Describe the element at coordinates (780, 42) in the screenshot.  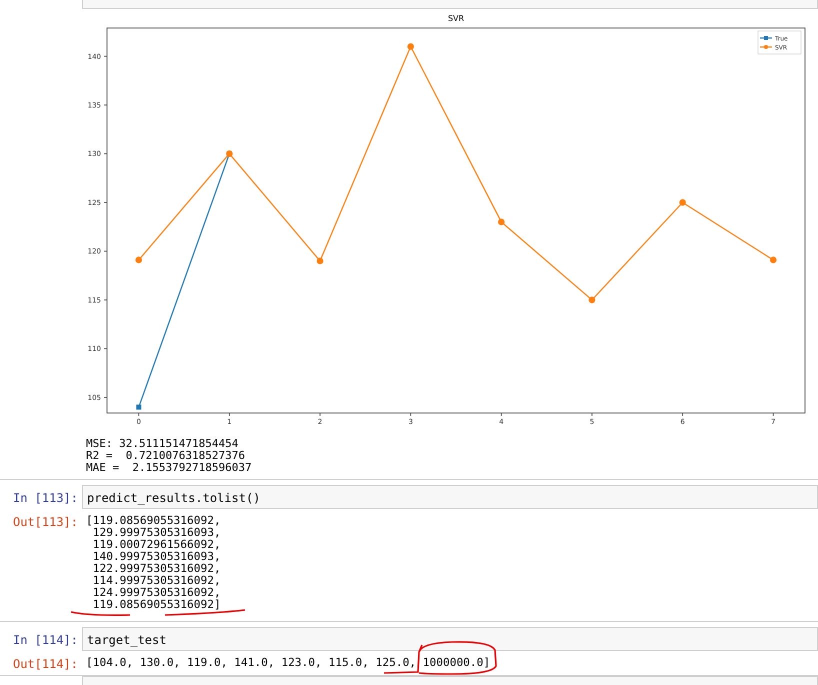
I see `legend-box` at that location.